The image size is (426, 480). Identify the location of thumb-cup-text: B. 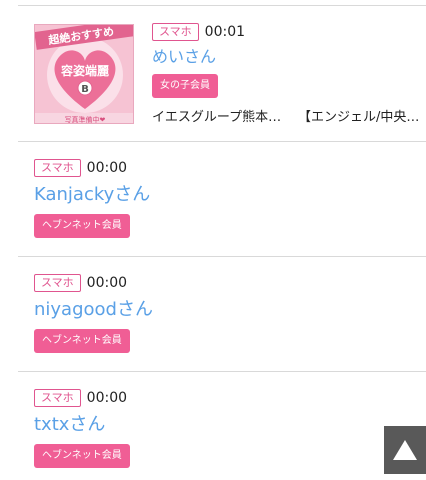
(85, 89).